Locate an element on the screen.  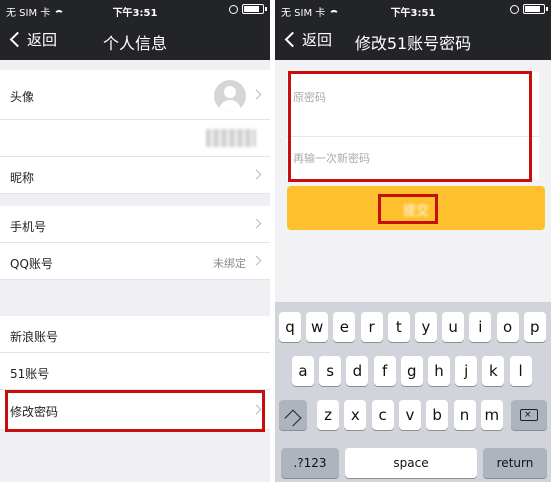
row-user-id is located at coordinates (135, 138).